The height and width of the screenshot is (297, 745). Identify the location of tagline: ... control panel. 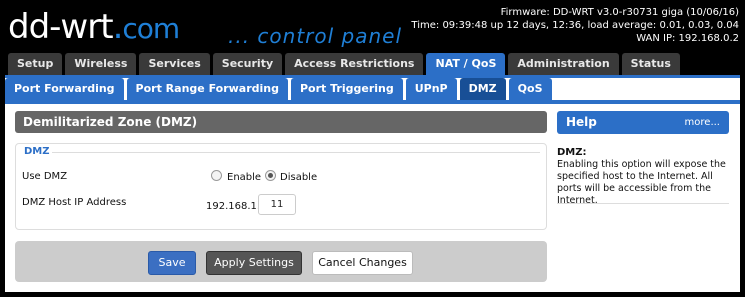
(315, 36).